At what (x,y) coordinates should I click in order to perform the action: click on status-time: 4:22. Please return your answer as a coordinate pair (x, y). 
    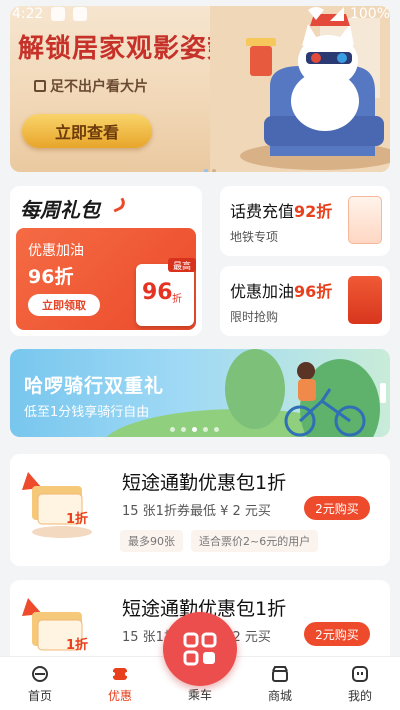
    Looking at the image, I should click on (28, 14).